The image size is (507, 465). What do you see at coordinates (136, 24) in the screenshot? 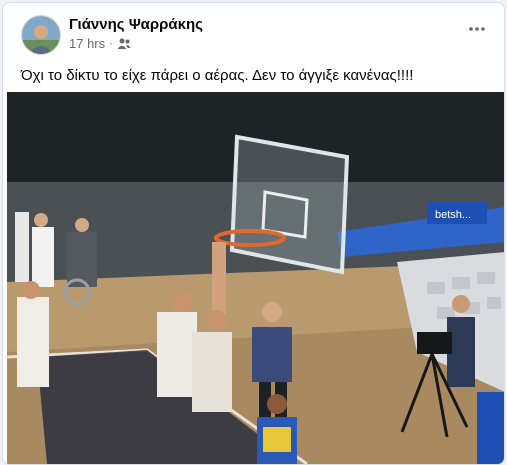
I see `author-name: Γιάννης Ψαρράκης` at bounding box center [136, 24].